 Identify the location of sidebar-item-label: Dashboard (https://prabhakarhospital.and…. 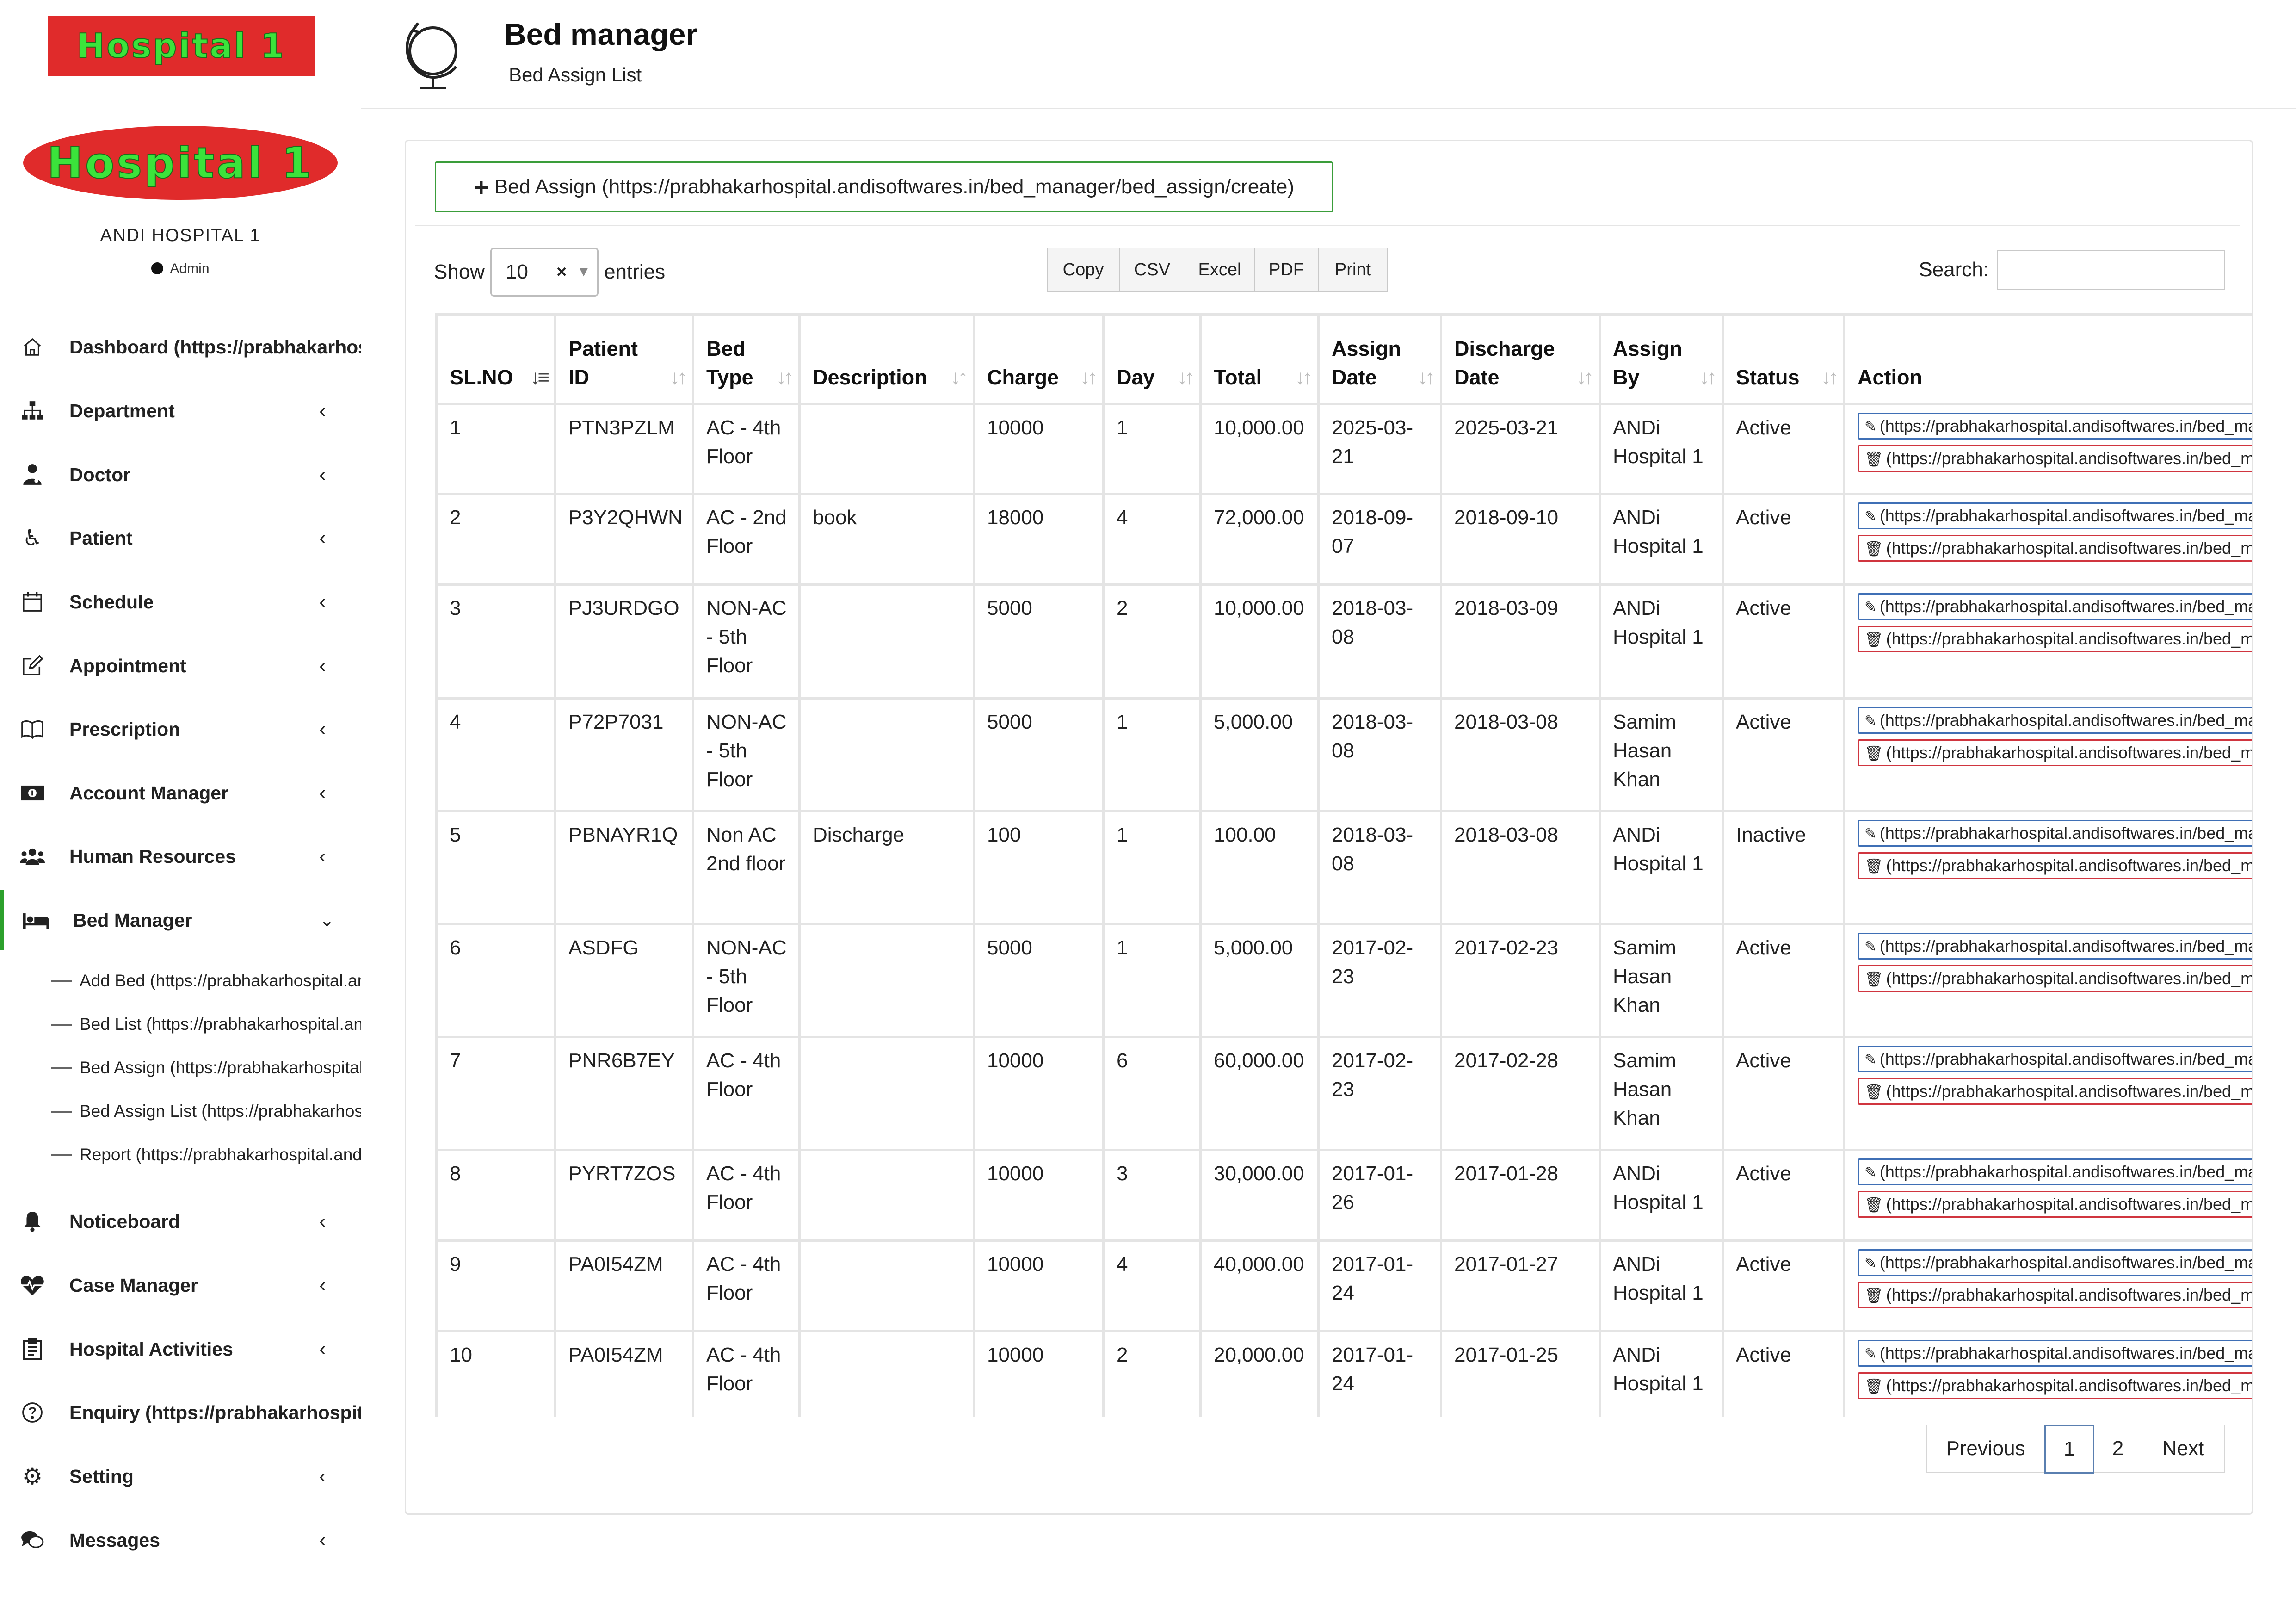
(215, 347).